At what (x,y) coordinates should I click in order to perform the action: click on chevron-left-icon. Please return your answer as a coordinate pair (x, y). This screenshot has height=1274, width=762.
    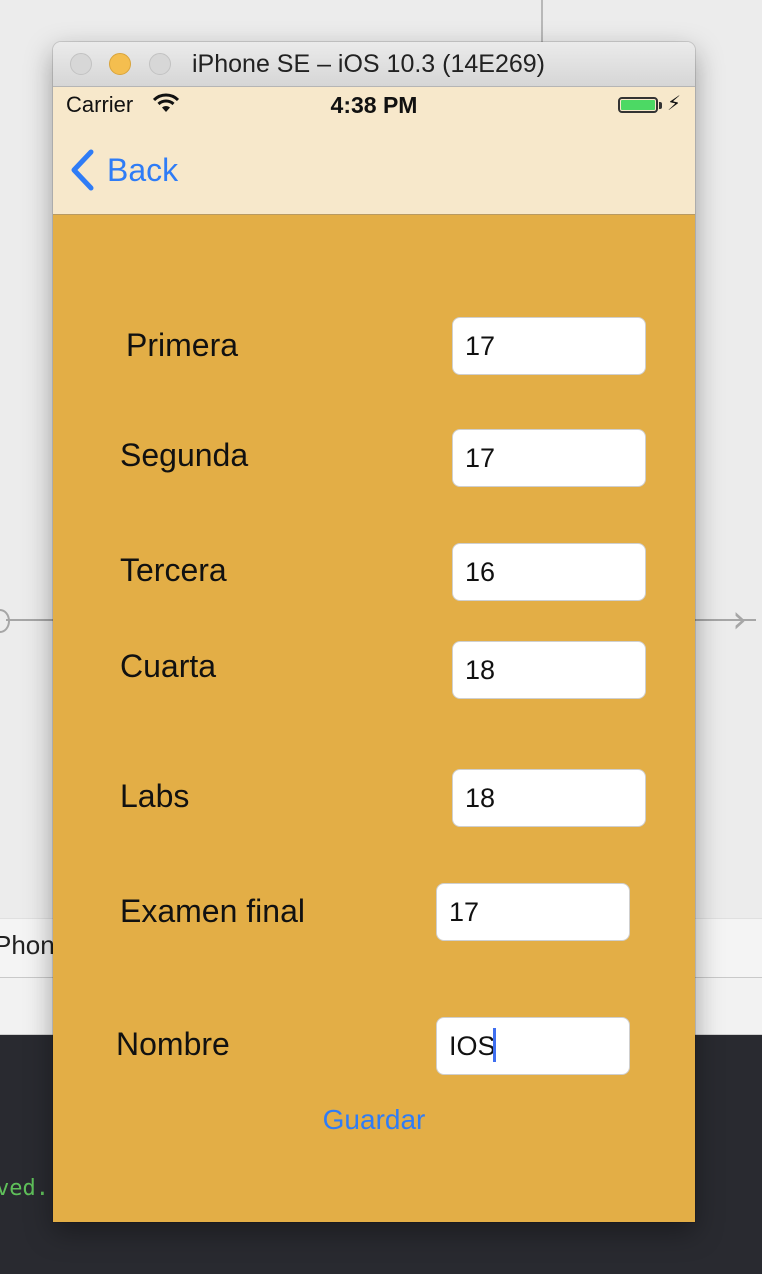
    Looking at the image, I should click on (82, 170).